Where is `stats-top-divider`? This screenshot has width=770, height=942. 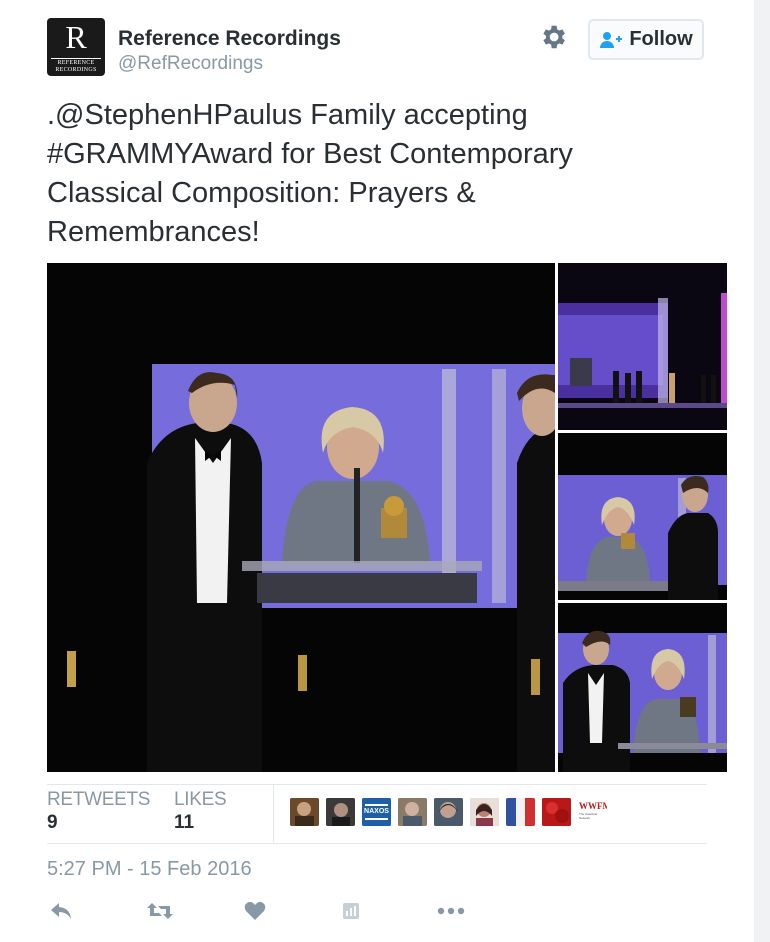 stats-top-divider is located at coordinates (377, 784).